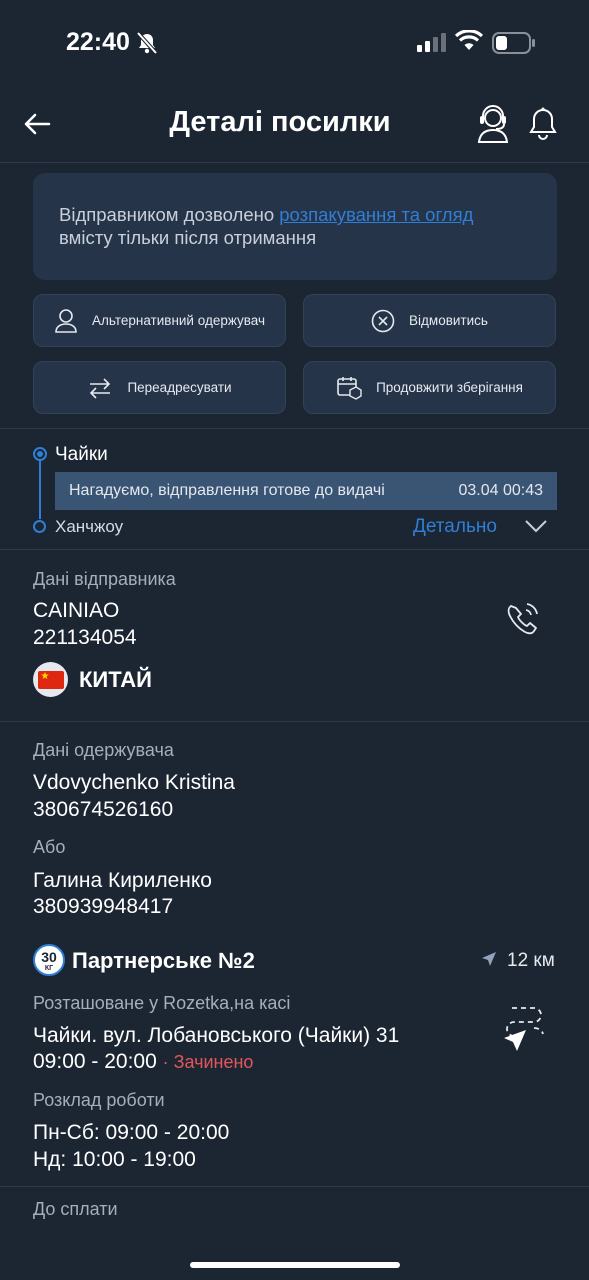 The image size is (589, 1280). What do you see at coordinates (89, 526) in the screenshot?
I see `route-destination: Ханчжоу` at bounding box center [89, 526].